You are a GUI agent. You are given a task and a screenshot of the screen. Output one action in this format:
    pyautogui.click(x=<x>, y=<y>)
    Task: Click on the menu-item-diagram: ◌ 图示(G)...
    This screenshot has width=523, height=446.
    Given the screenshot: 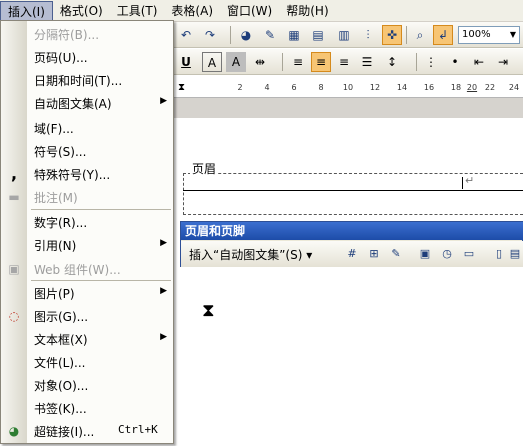 What is the action you would take?
    pyautogui.click(x=87, y=315)
    